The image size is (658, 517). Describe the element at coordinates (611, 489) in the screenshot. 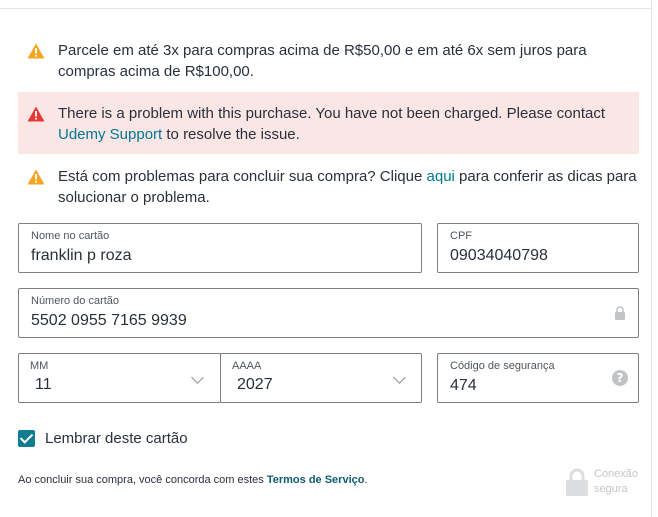

I see `secure-line-2: segura` at that location.